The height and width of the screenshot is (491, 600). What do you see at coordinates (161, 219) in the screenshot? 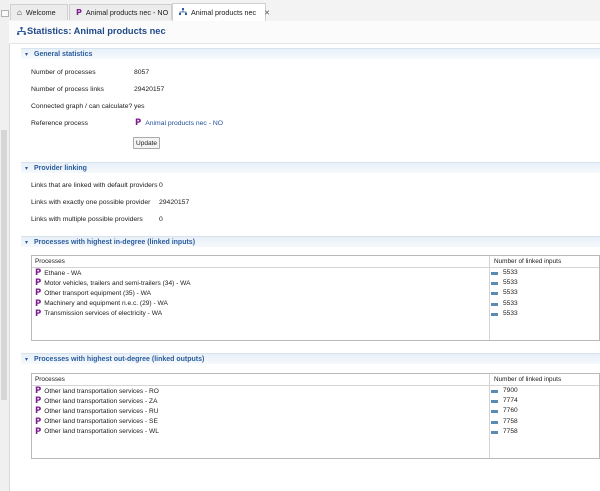
I see `multi-provider-value: 0` at bounding box center [161, 219].